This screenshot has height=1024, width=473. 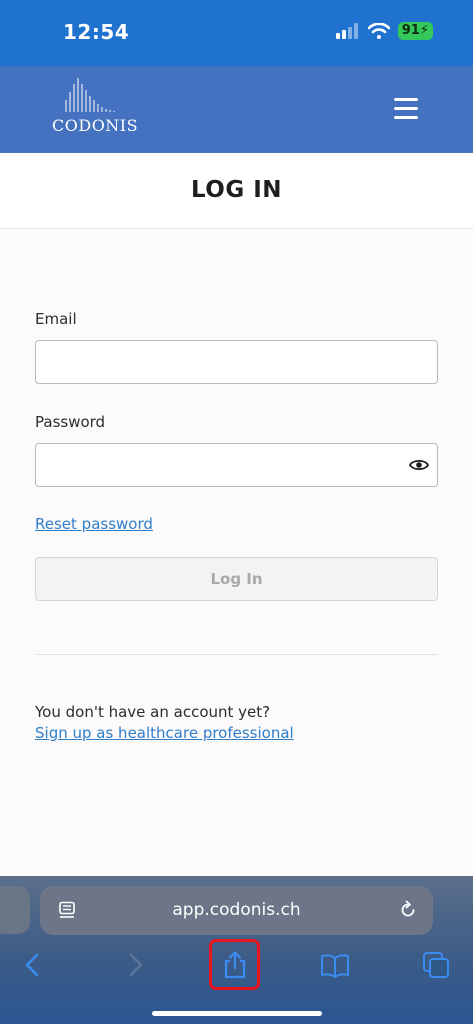 I want to click on email-field, so click(x=236, y=362).